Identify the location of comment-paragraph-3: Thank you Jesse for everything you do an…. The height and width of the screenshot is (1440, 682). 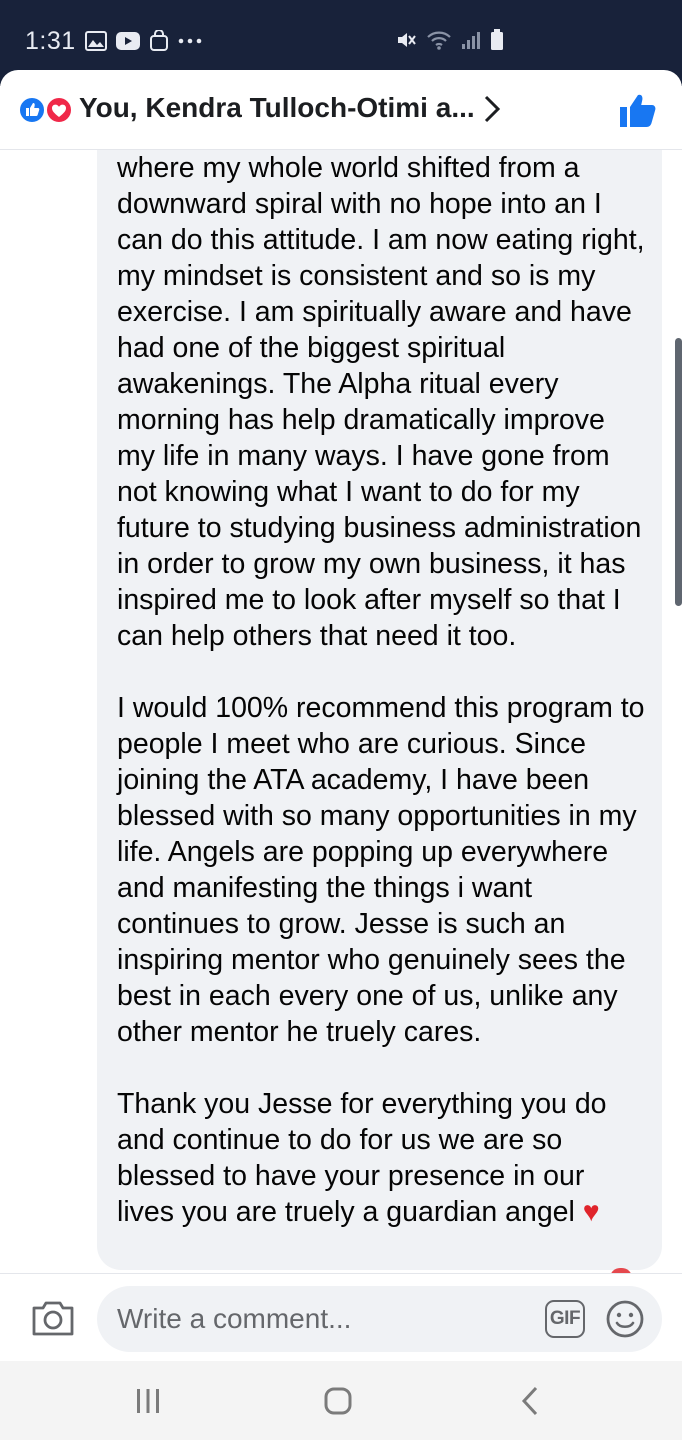
(382, 1158).